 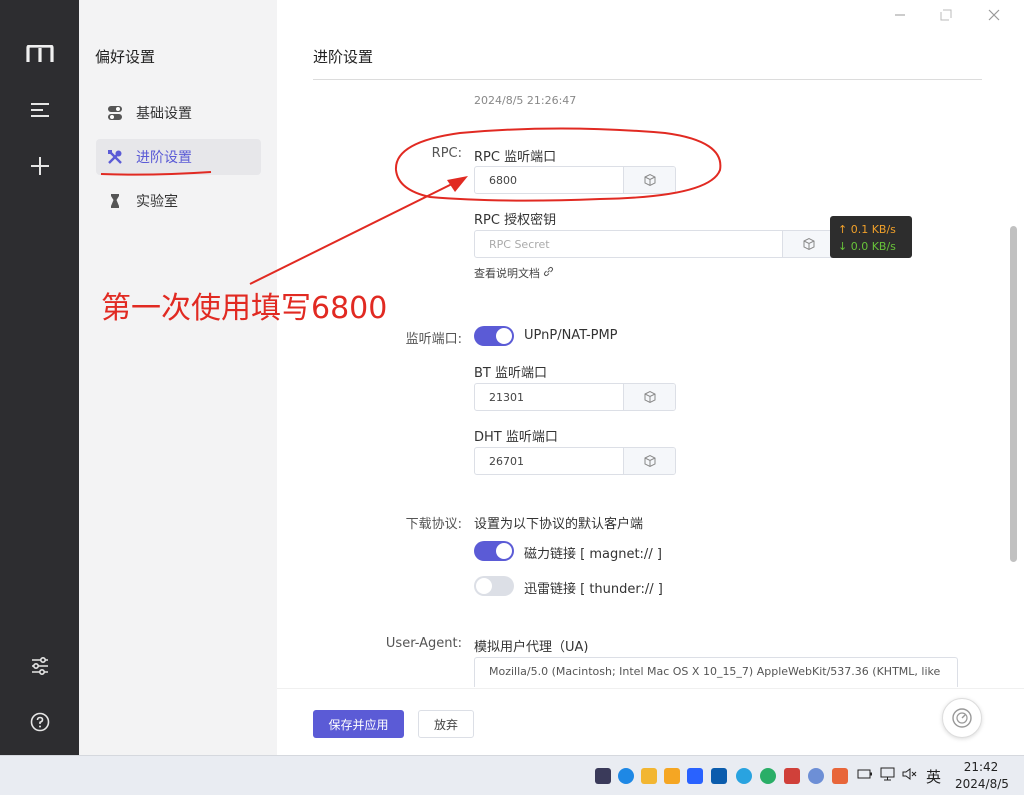 What do you see at coordinates (593, 589) in the screenshot?
I see `thunder-label: 迅雷链接 [ thunder:// ]` at bounding box center [593, 589].